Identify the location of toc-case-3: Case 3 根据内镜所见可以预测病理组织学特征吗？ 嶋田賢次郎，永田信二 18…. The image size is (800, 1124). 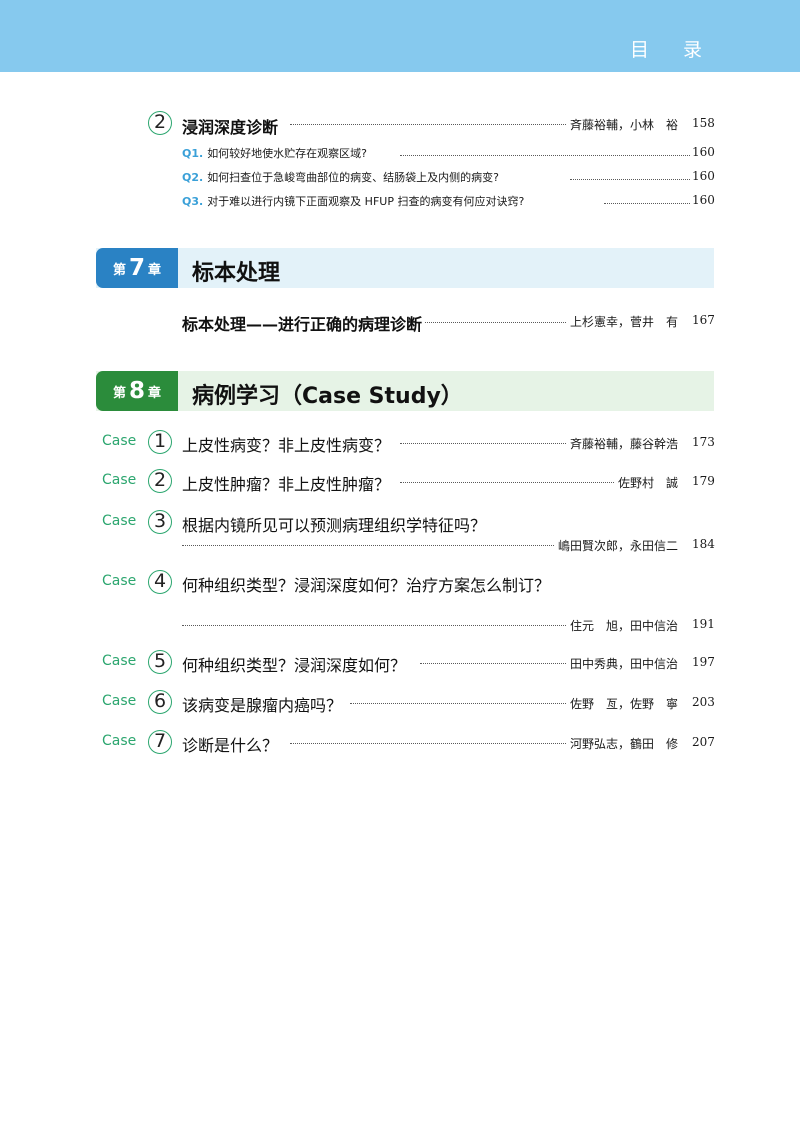
(400, 532).